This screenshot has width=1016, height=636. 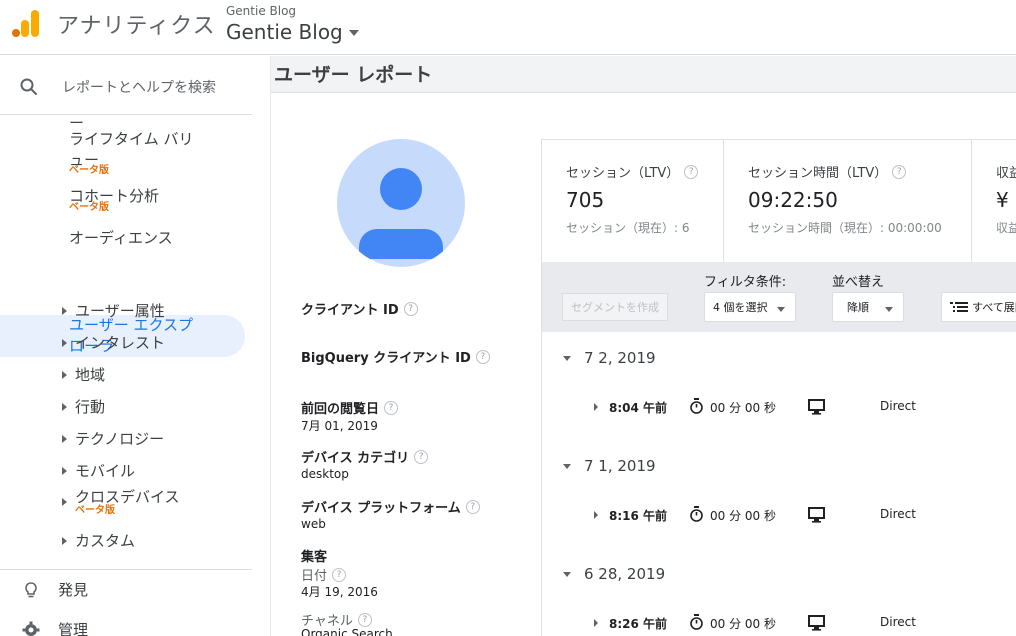 I want to click on client-id-text: クライアント ID, so click(x=350, y=310).